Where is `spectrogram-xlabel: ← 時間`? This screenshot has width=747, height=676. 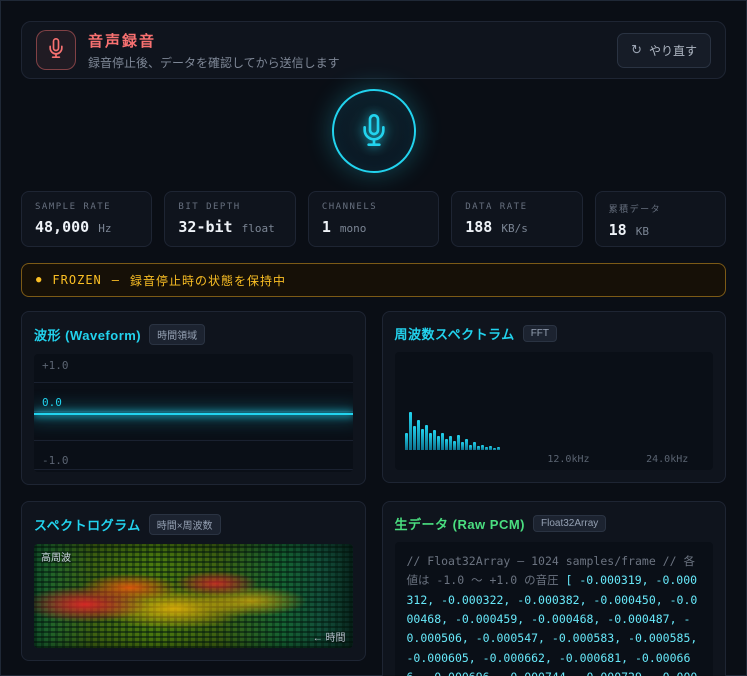
spectrogram-xlabel: ← 時間 is located at coordinates (329, 638).